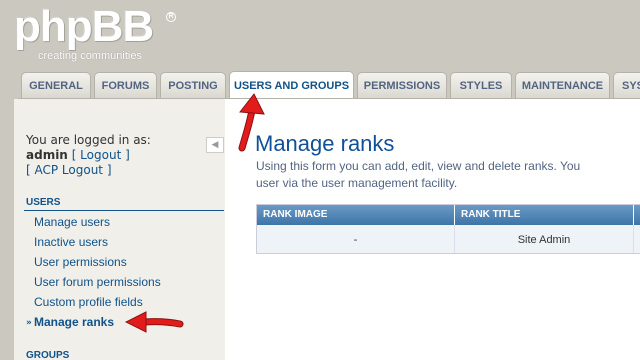 This screenshot has height=360, width=640. What do you see at coordinates (325, 143) in the screenshot?
I see `page-title: Manage ranks` at bounding box center [325, 143].